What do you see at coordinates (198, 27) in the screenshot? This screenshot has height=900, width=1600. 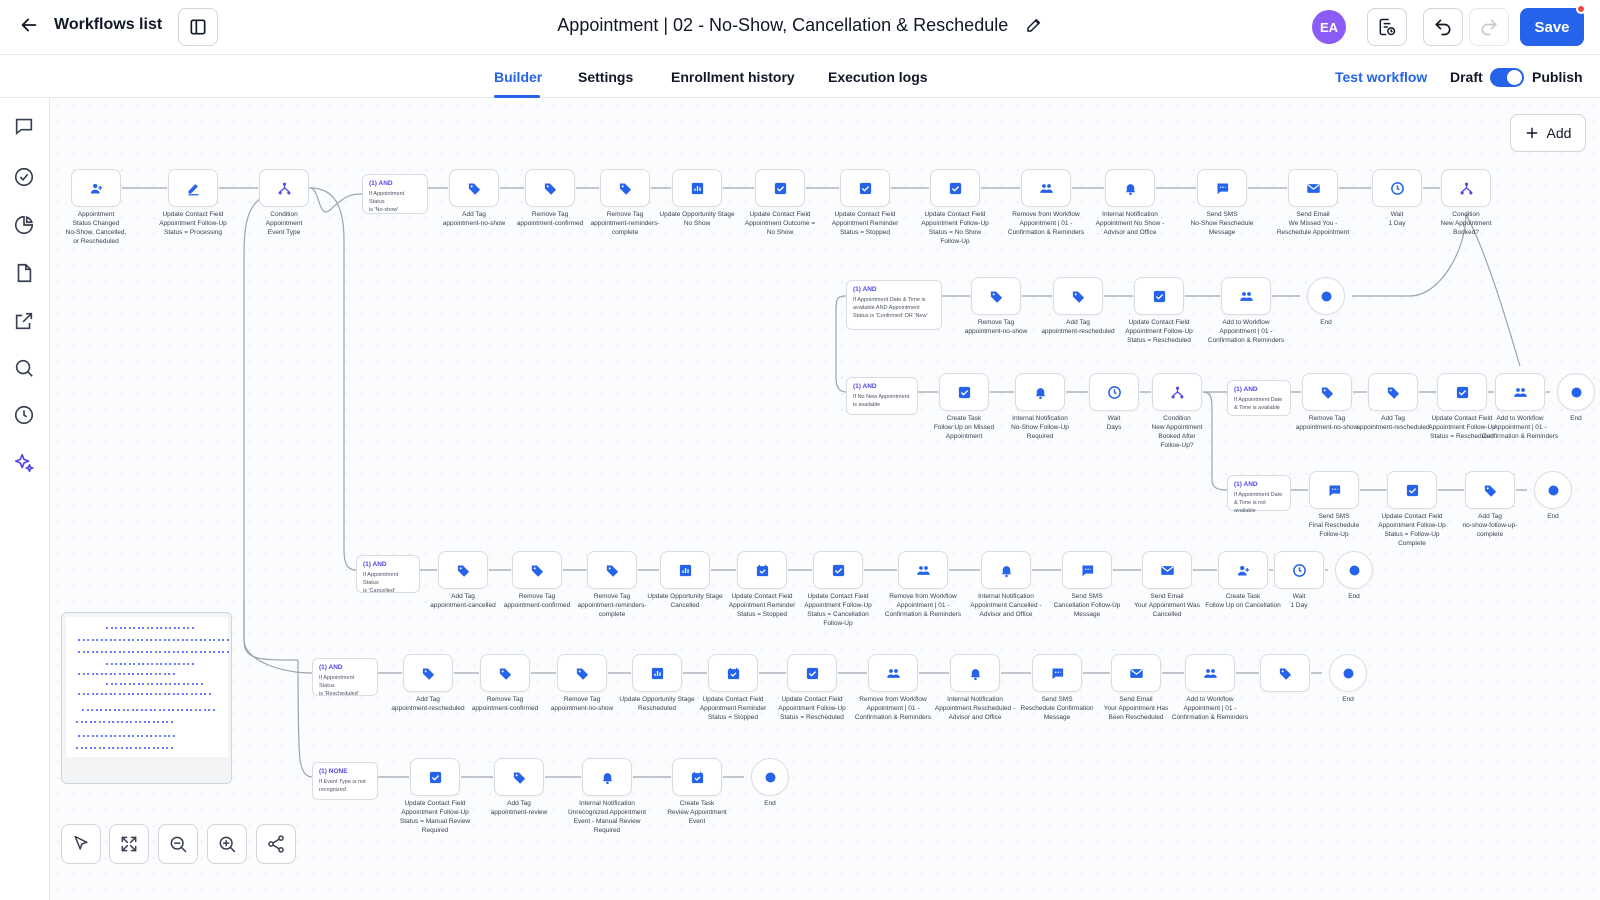 I see `toggle-panel-button` at bounding box center [198, 27].